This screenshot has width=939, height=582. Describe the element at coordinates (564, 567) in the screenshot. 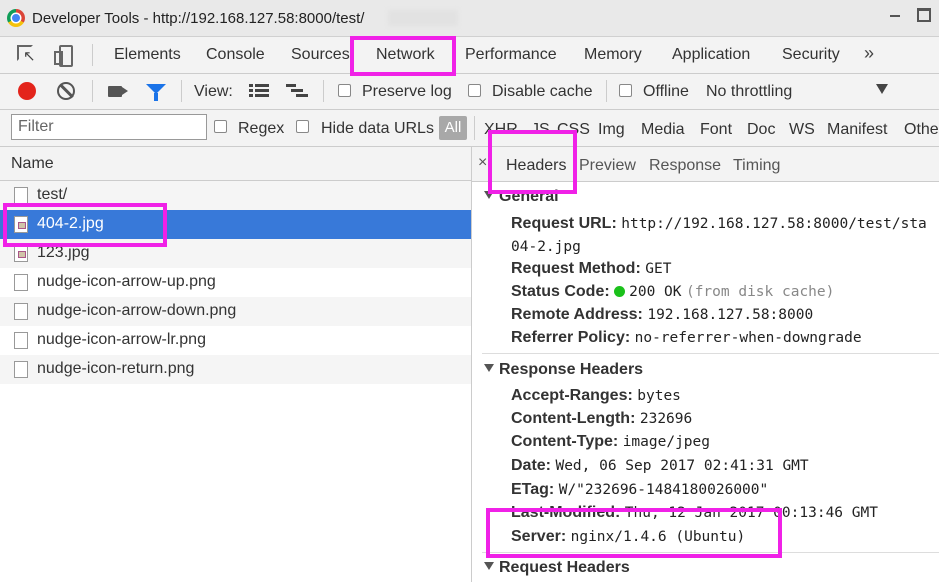

I see `request-headers-title: Request Headers` at that location.